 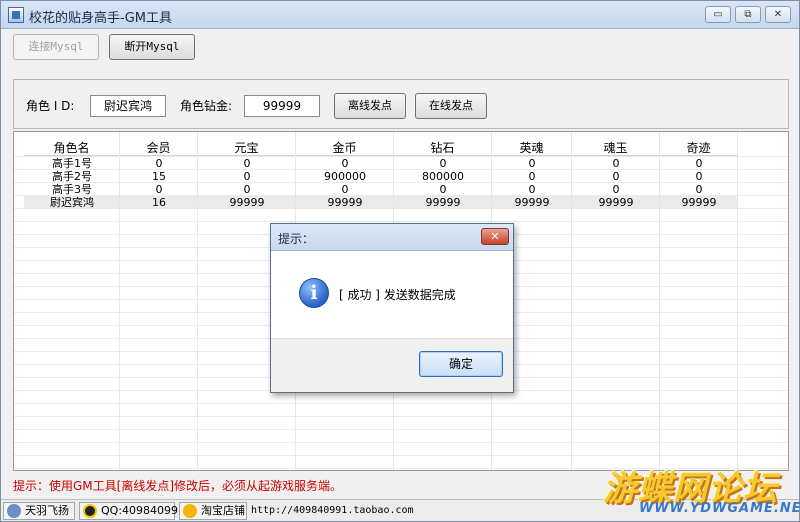 What do you see at coordinates (495, 236) in the screenshot?
I see `dialog-close-button: ✕` at bounding box center [495, 236].